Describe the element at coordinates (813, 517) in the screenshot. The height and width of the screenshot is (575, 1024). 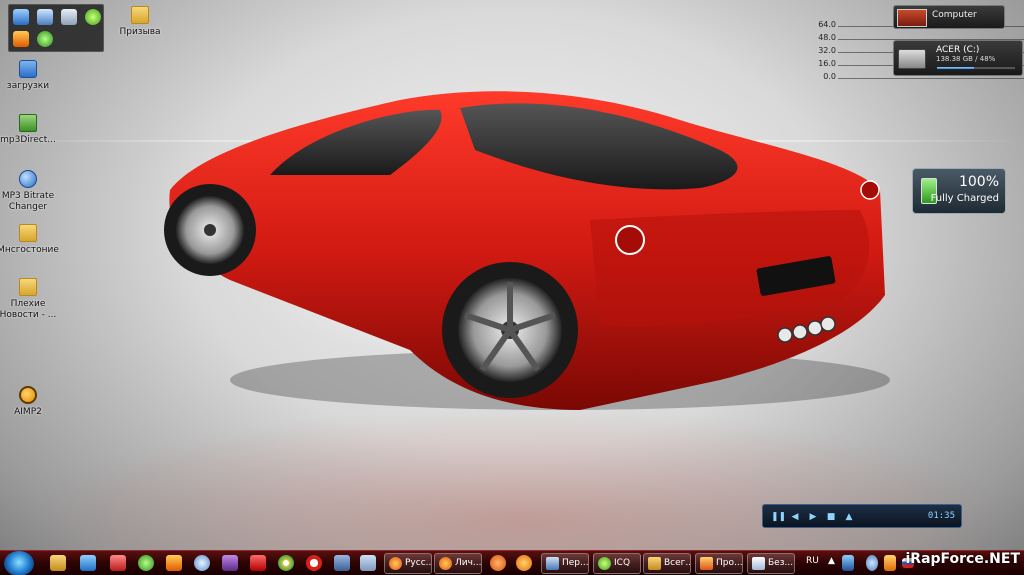
I see `next-icon: ▶` at that location.